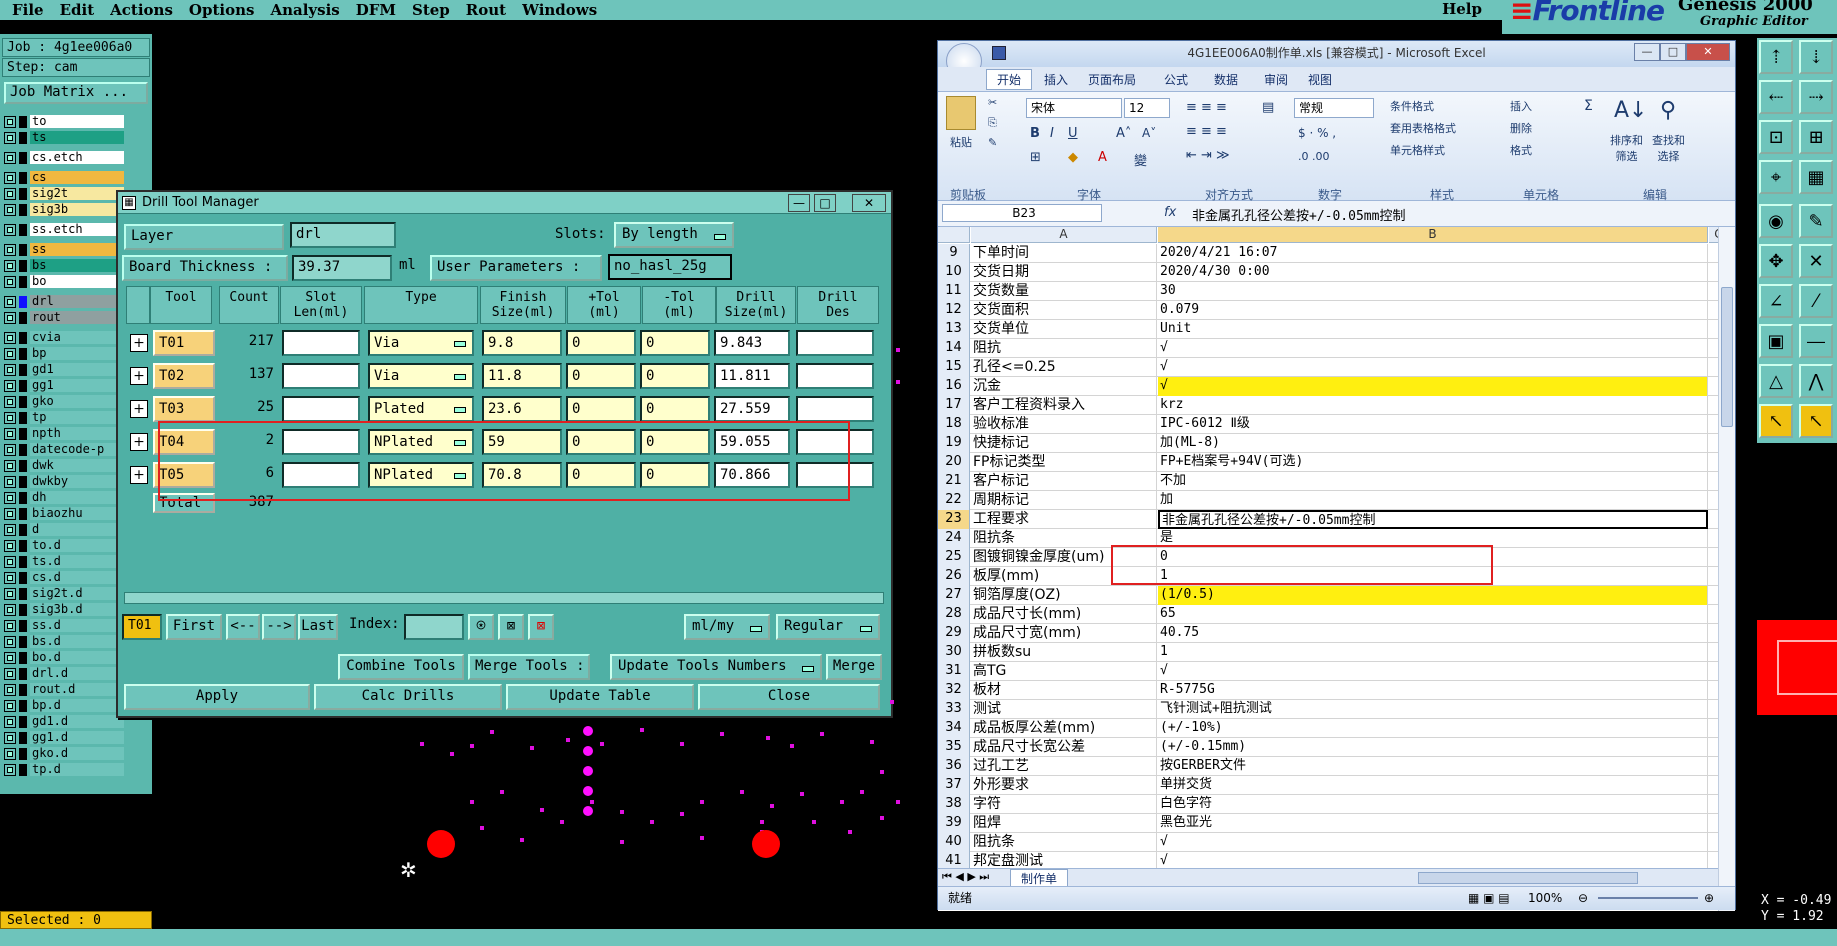  Describe the element at coordinates (1073, 133) in the screenshot. I see `underline-icon: U` at that location.